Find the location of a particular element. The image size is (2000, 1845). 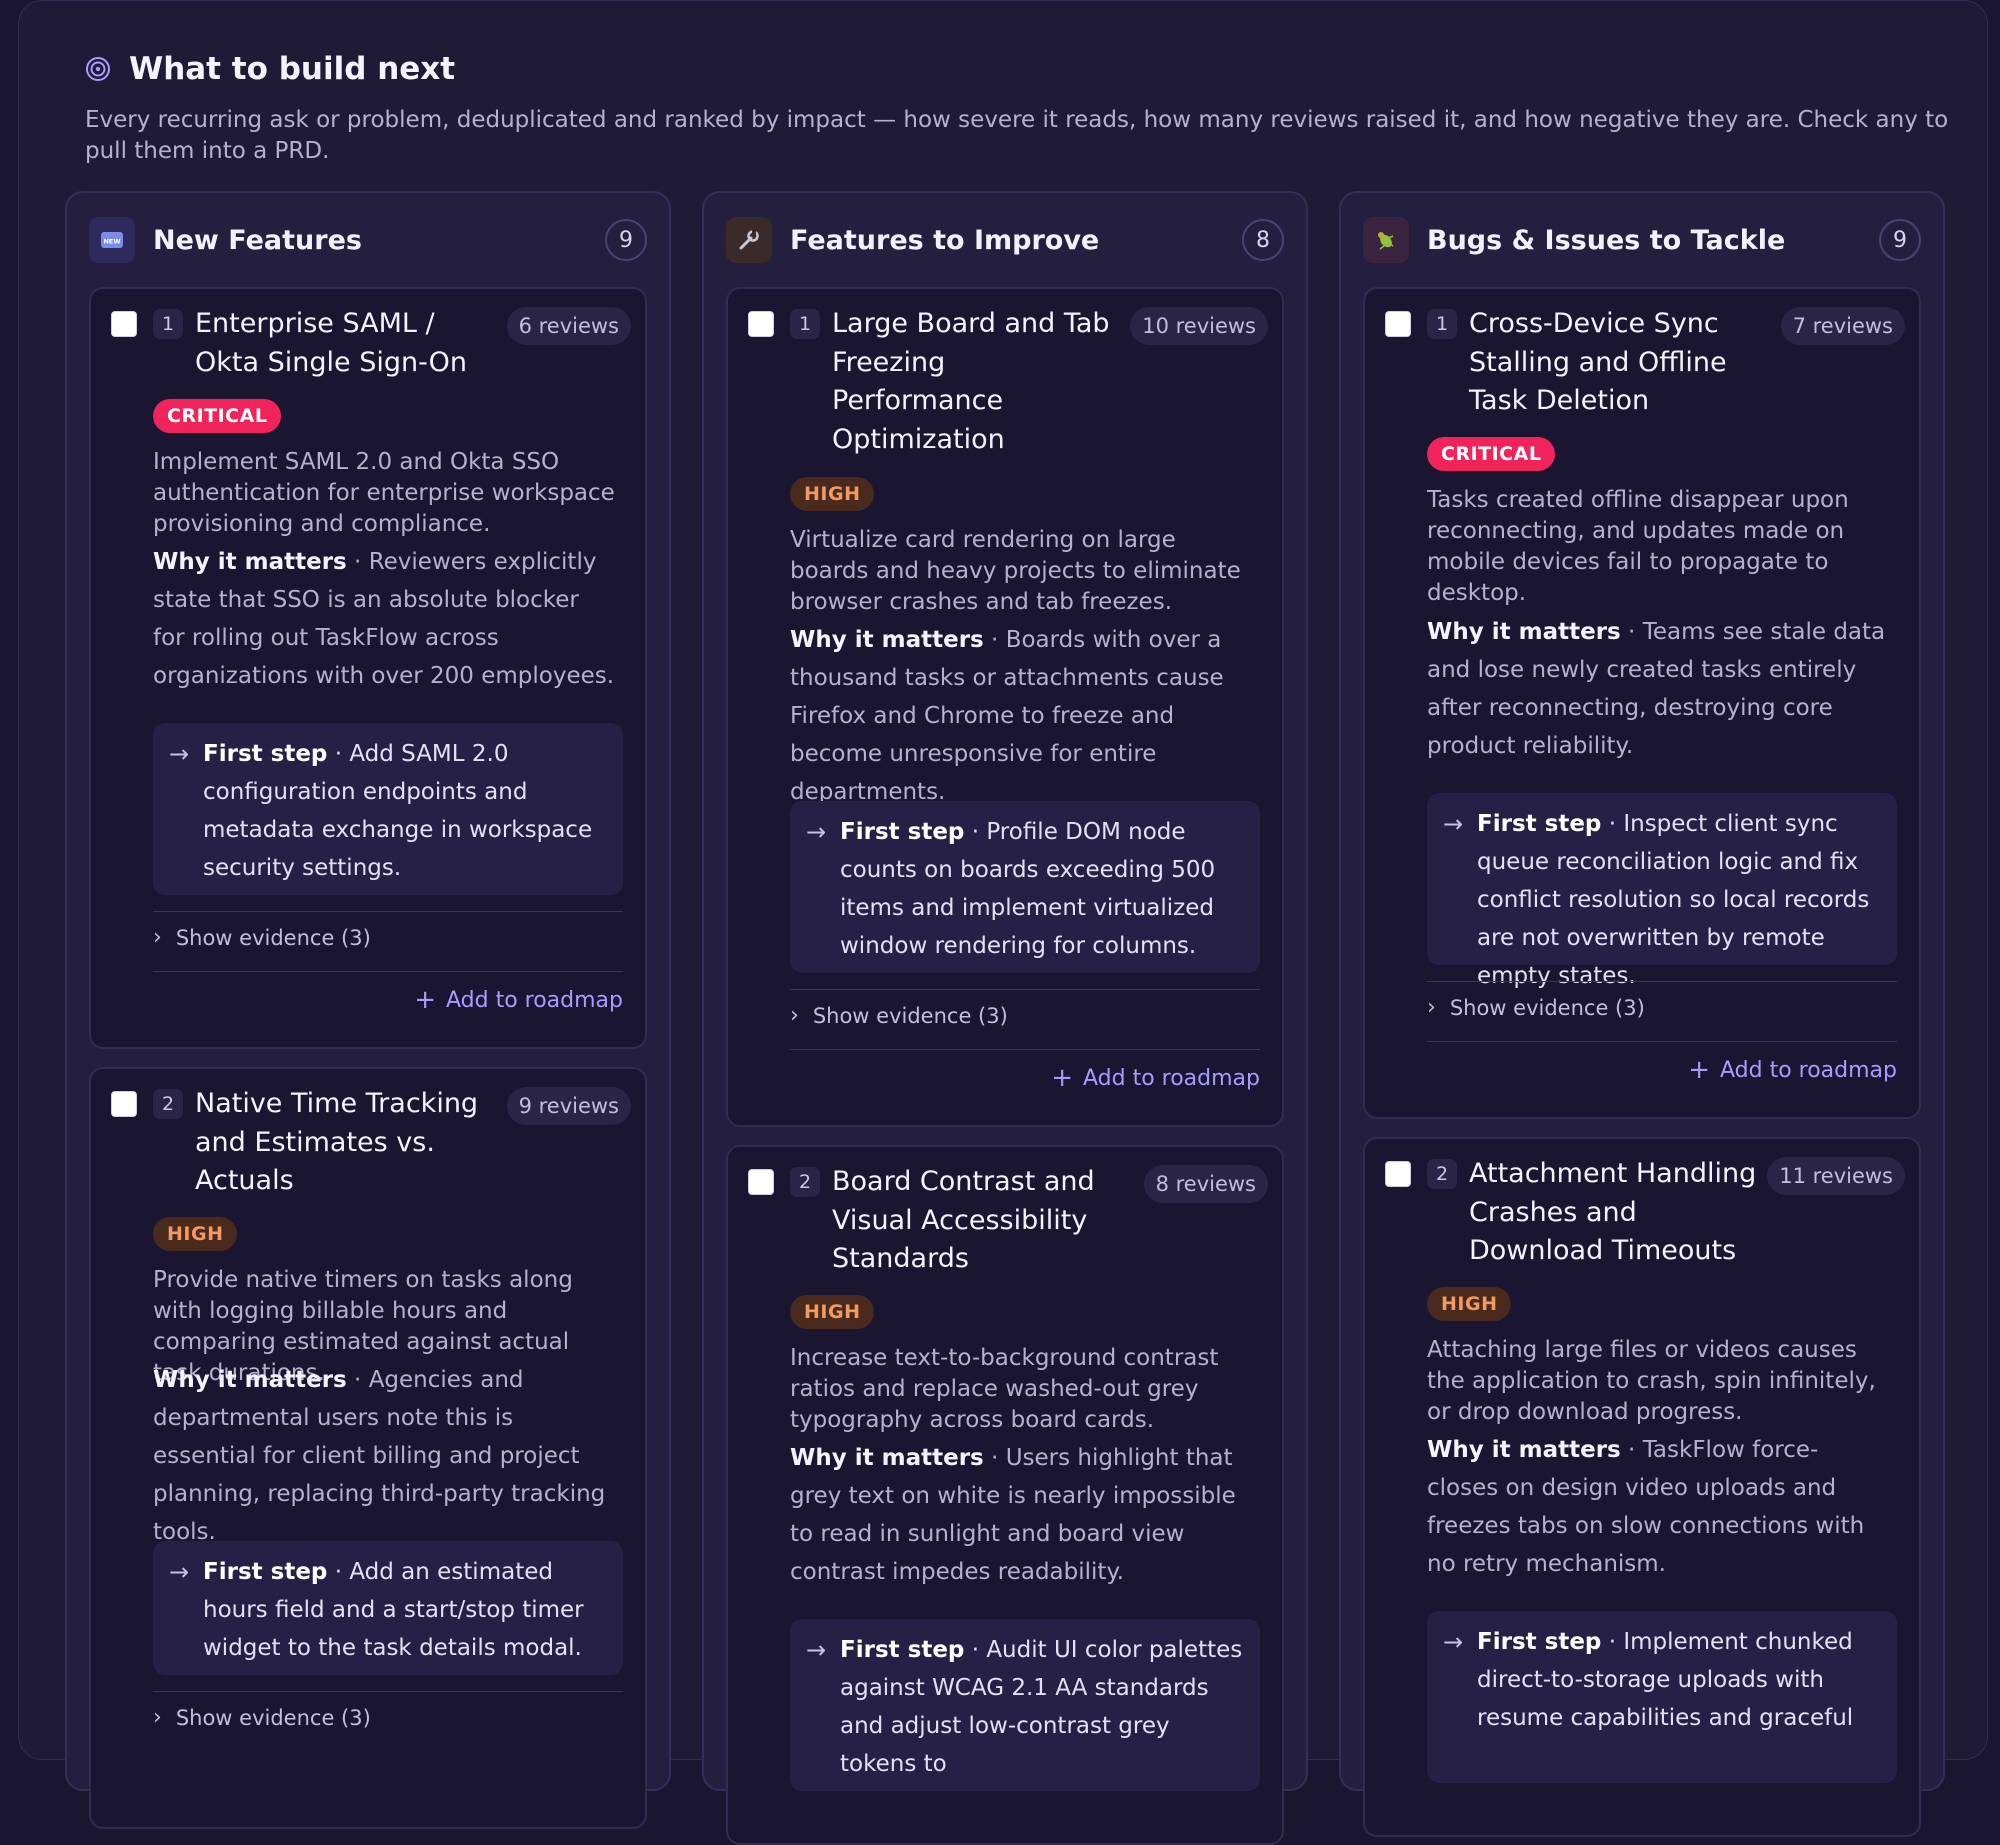

reviews-badge: 10 reviews is located at coordinates (1199, 326).